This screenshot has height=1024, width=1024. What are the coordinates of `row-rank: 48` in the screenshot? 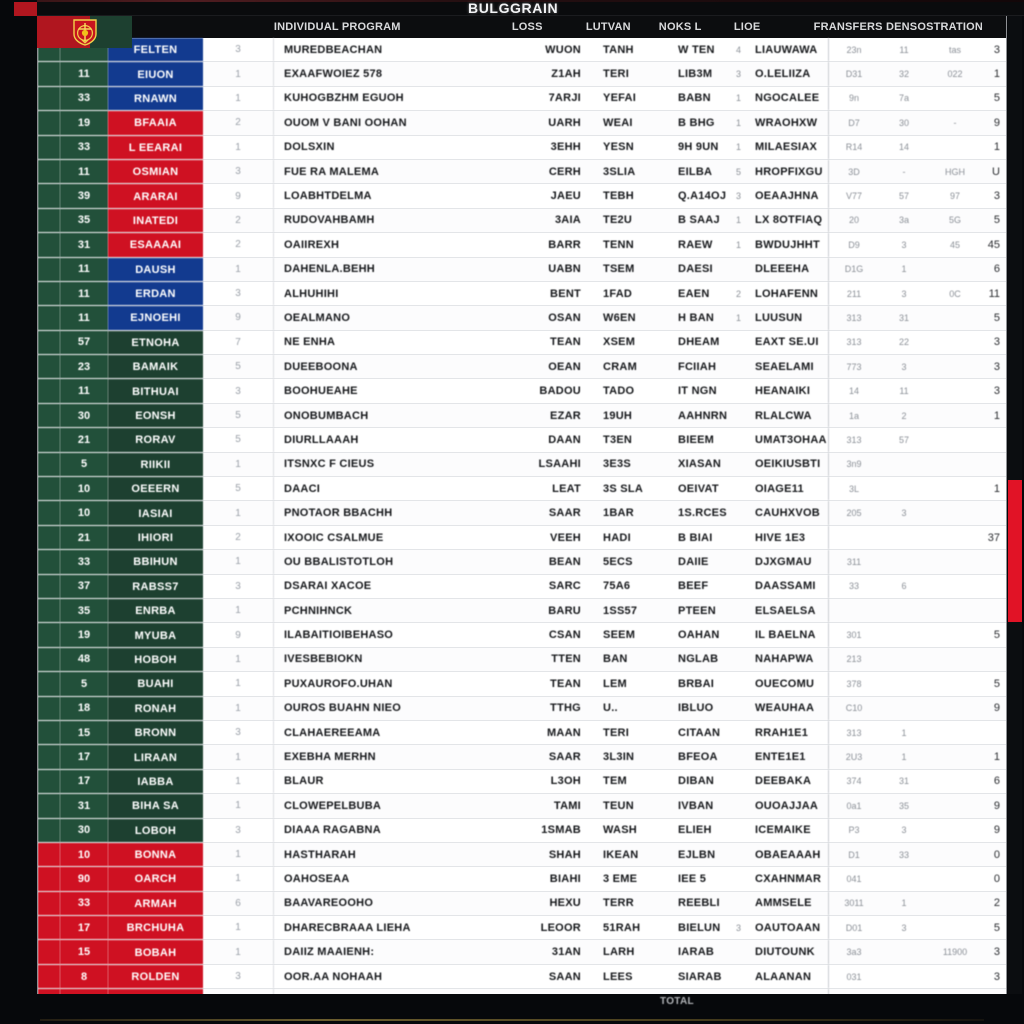 It's located at (84, 659).